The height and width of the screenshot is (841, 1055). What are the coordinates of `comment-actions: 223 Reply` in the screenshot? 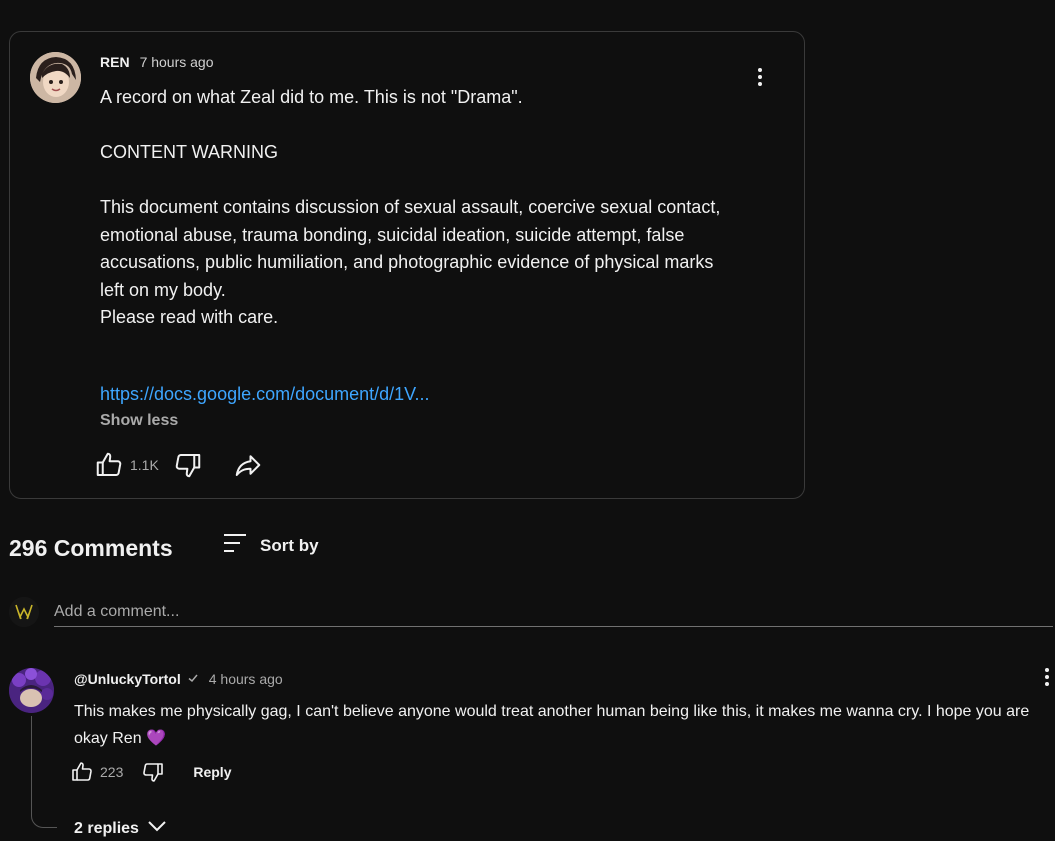 It's located at (150, 772).